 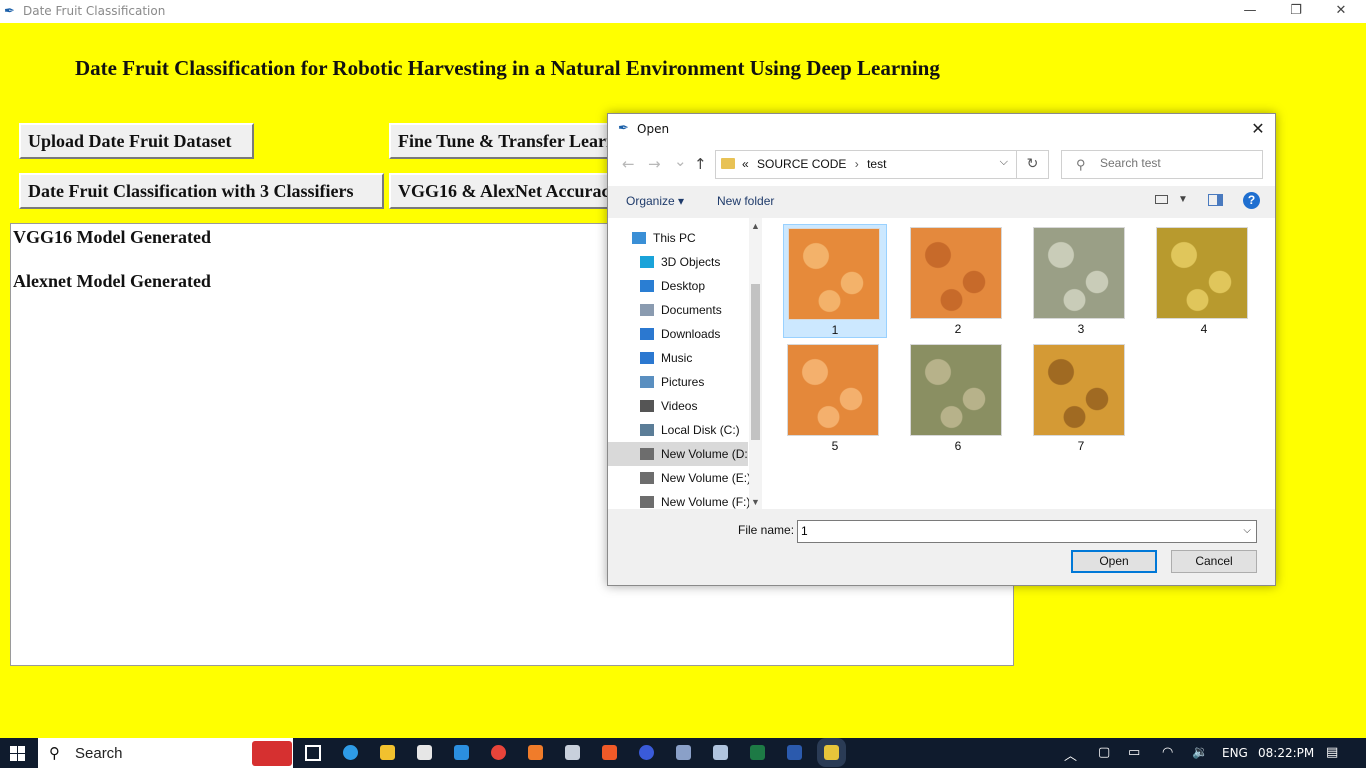 What do you see at coordinates (1215, 200) in the screenshot?
I see `preview-pane-icon` at bounding box center [1215, 200].